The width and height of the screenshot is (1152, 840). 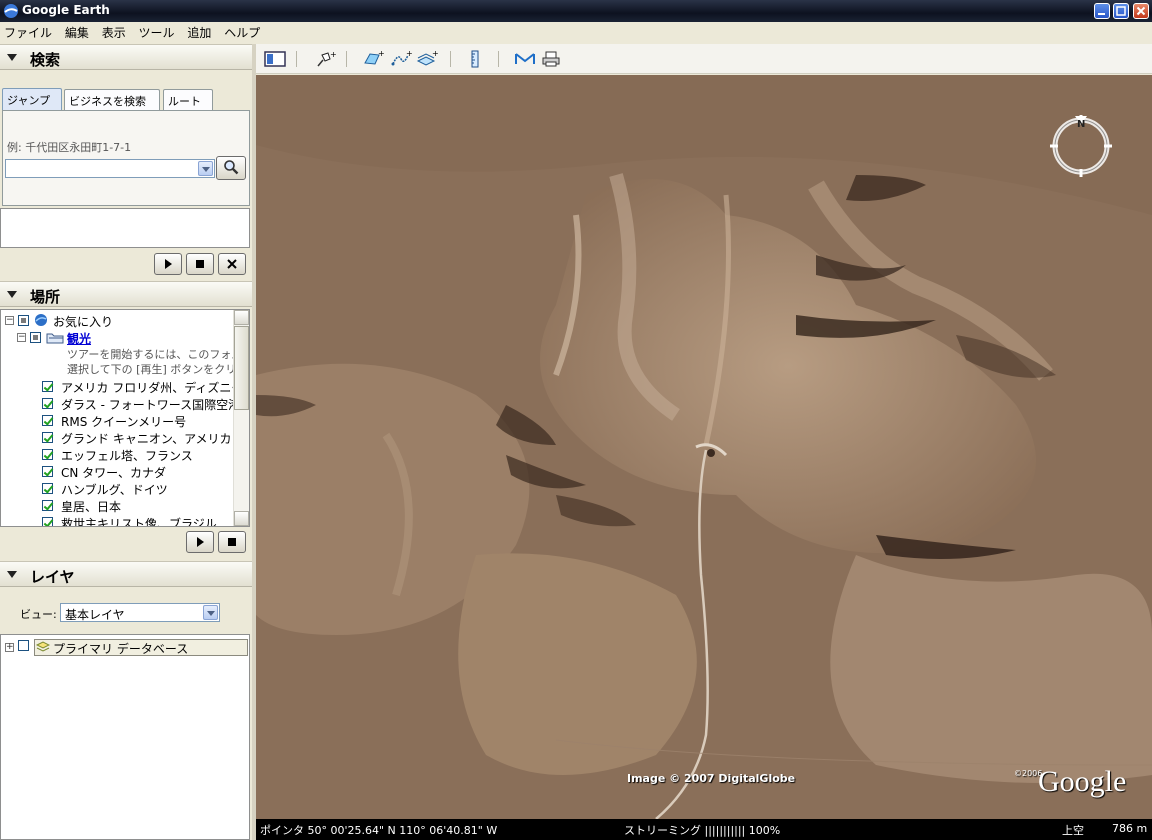 I want to click on compass-navigation-control: N, so click(x=1081, y=146).